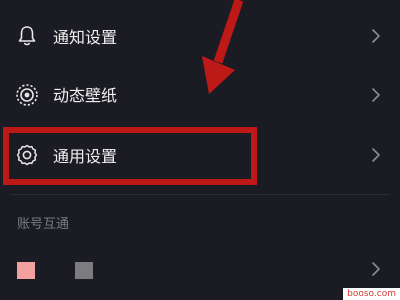  I want to click on watermark: booso.com, so click(371, 294).